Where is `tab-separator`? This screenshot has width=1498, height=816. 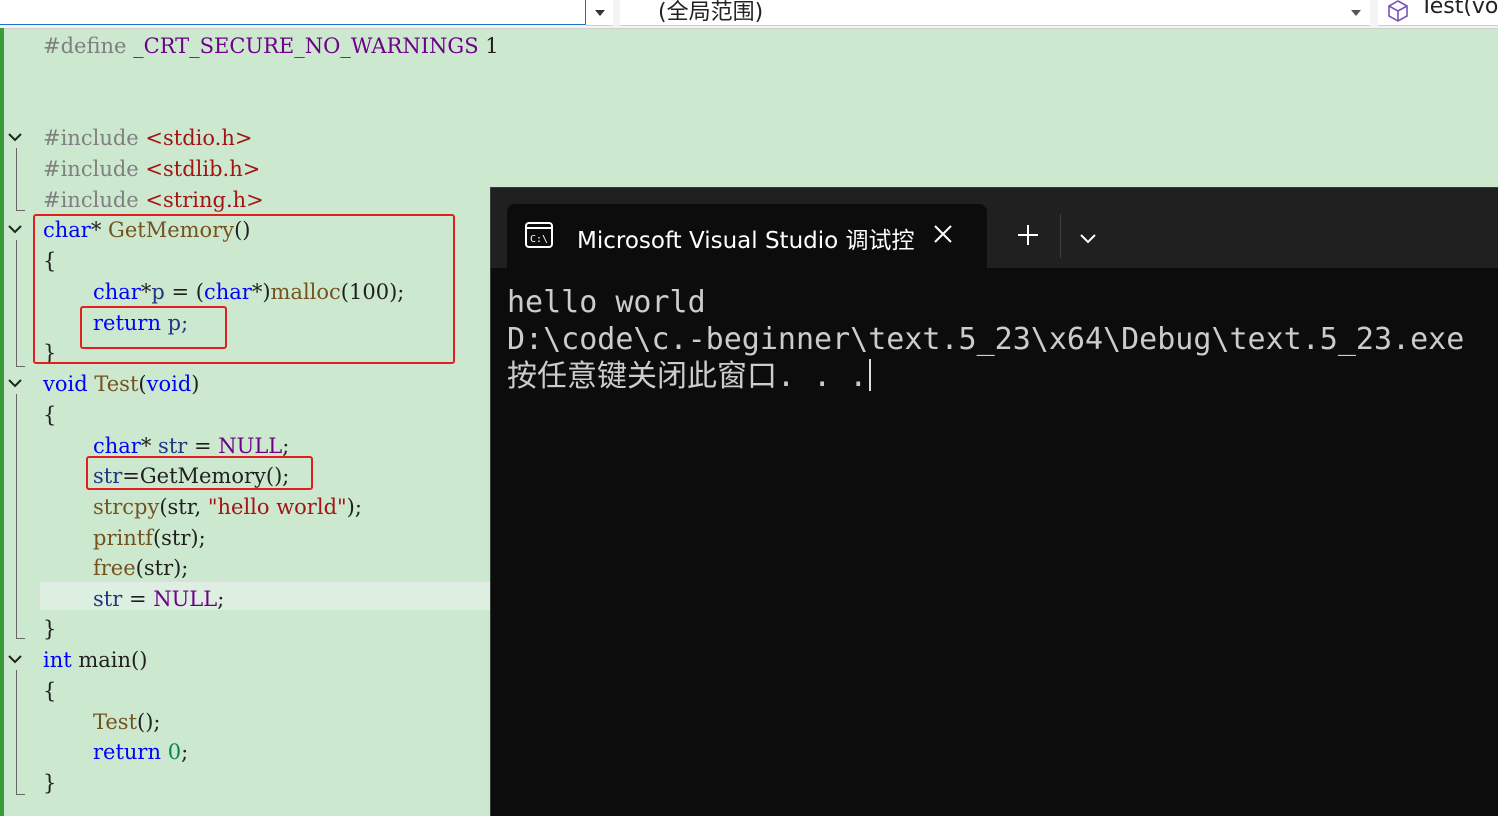 tab-separator is located at coordinates (1060, 236).